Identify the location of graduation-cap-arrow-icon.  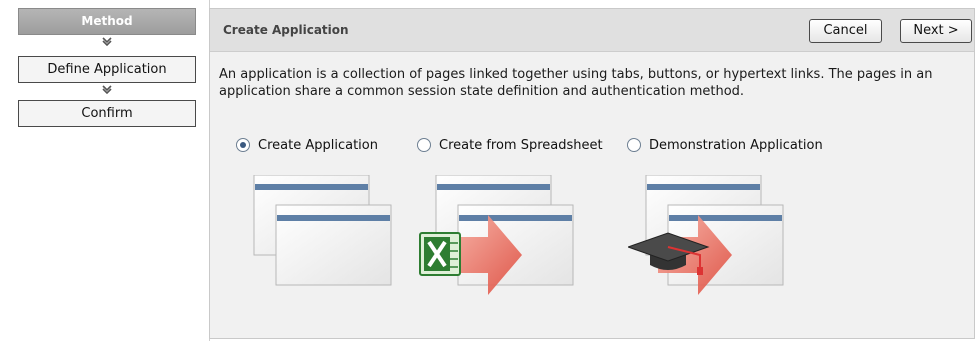
(707, 237).